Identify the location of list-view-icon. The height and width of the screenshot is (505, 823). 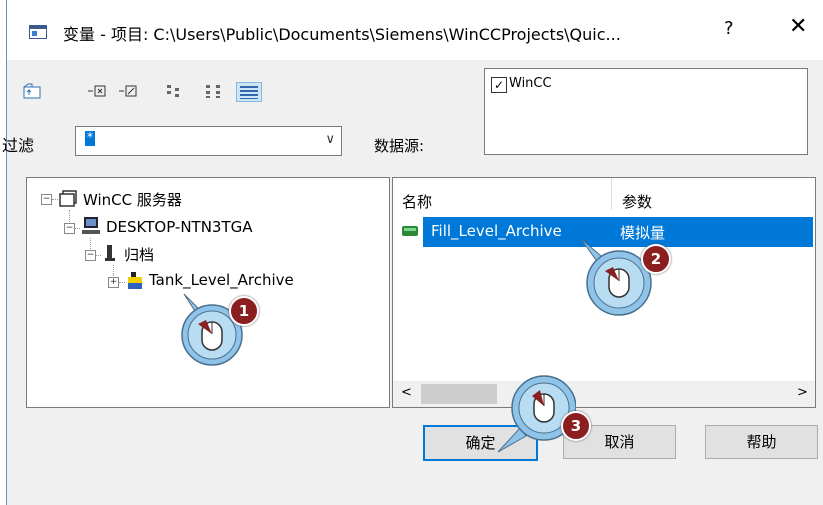
(176, 91).